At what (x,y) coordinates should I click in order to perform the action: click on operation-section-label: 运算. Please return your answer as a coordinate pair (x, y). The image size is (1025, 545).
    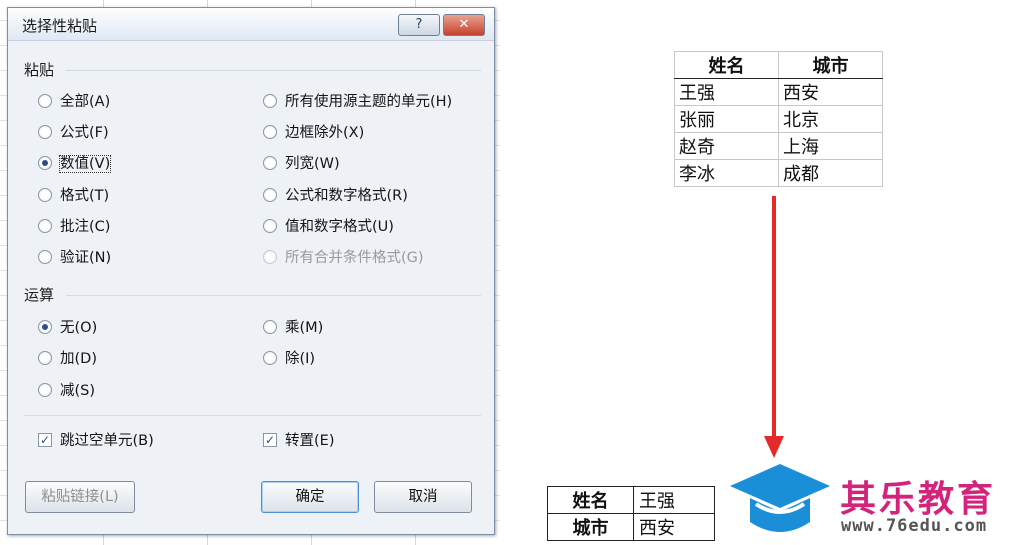
    Looking at the image, I should click on (39, 295).